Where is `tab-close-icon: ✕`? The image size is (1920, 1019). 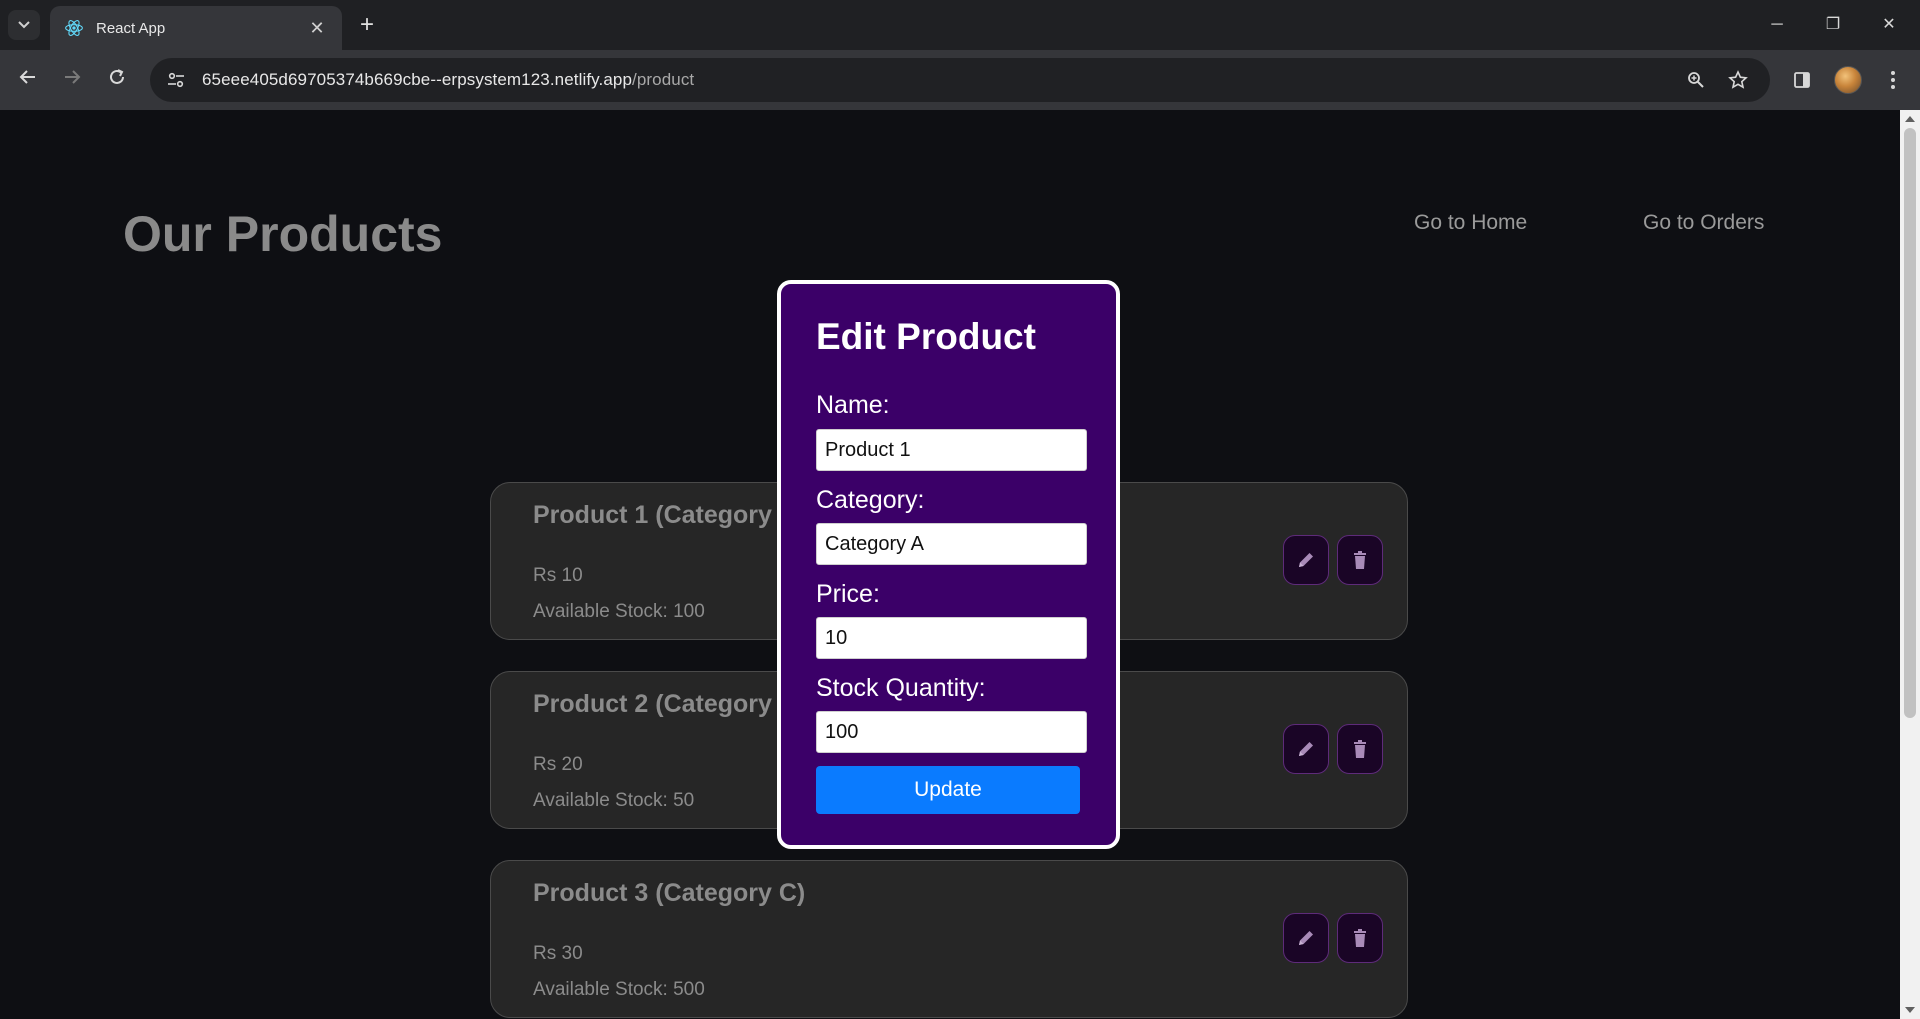
tab-close-icon: ✕ is located at coordinates (317, 28).